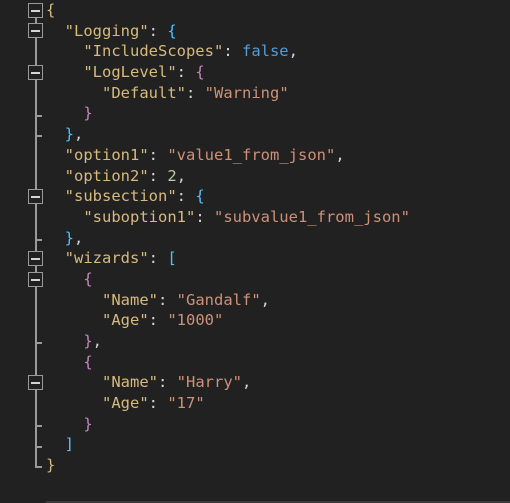 The width and height of the screenshot is (510, 503). Describe the element at coordinates (278, 72) in the screenshot. I see `code-line: "LogLevel": {` at that location.